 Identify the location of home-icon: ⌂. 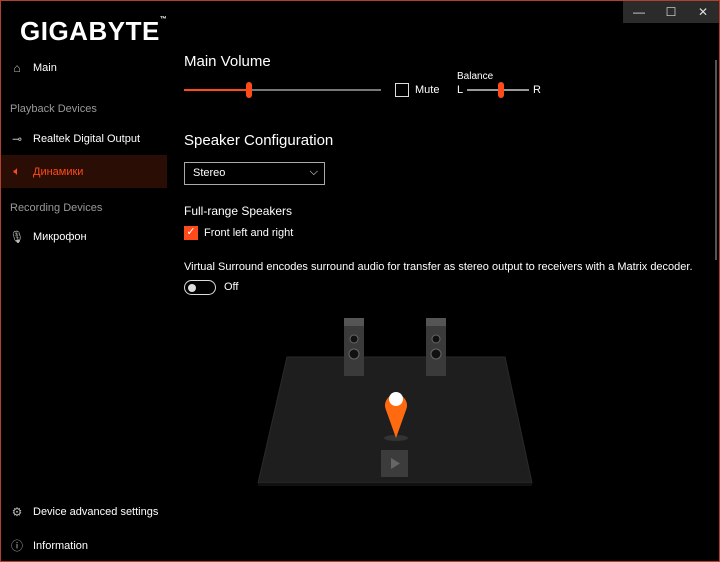
(17, 67).